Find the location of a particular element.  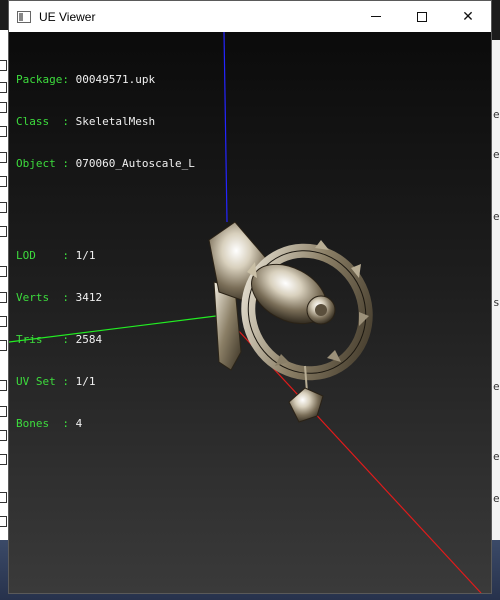

info-row-uvset: UV Set : 1/1 is located at coordinates (105, 382).